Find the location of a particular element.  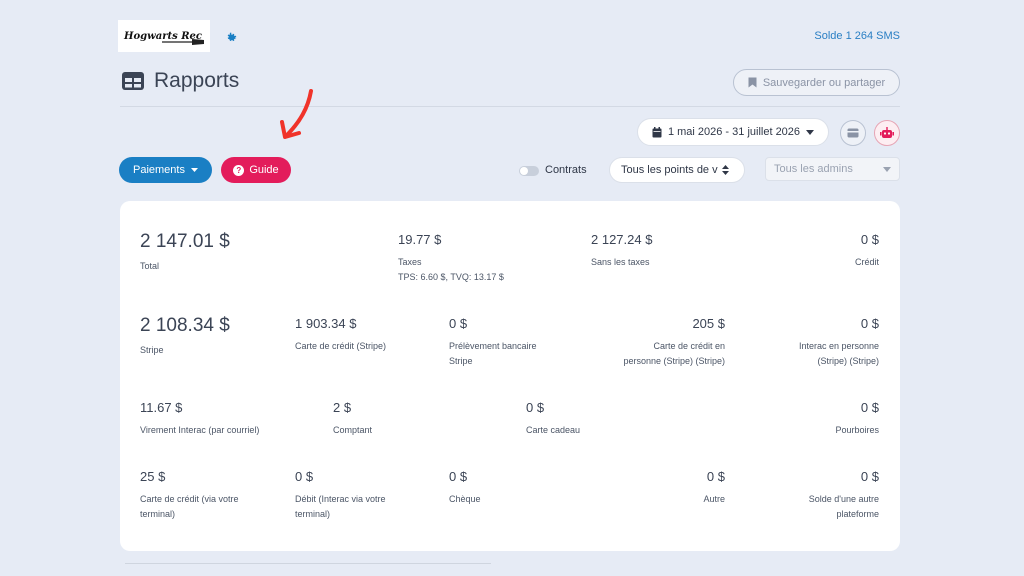

guide-label: Guide is located at coordinates (264, 170).